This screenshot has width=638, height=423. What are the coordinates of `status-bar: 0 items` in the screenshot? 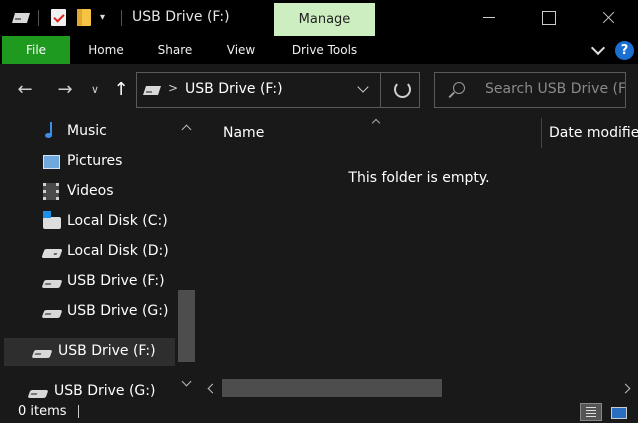 It's located at (319, 411).